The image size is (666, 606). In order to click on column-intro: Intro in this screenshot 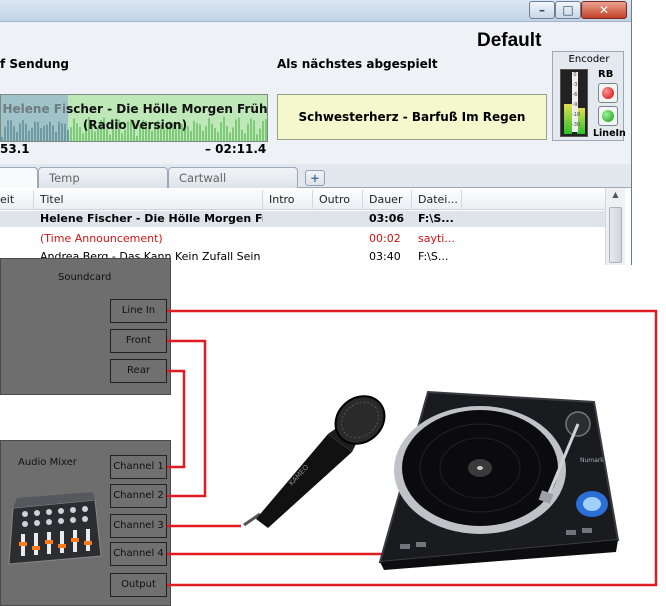, I will do `click(288, 200)`.